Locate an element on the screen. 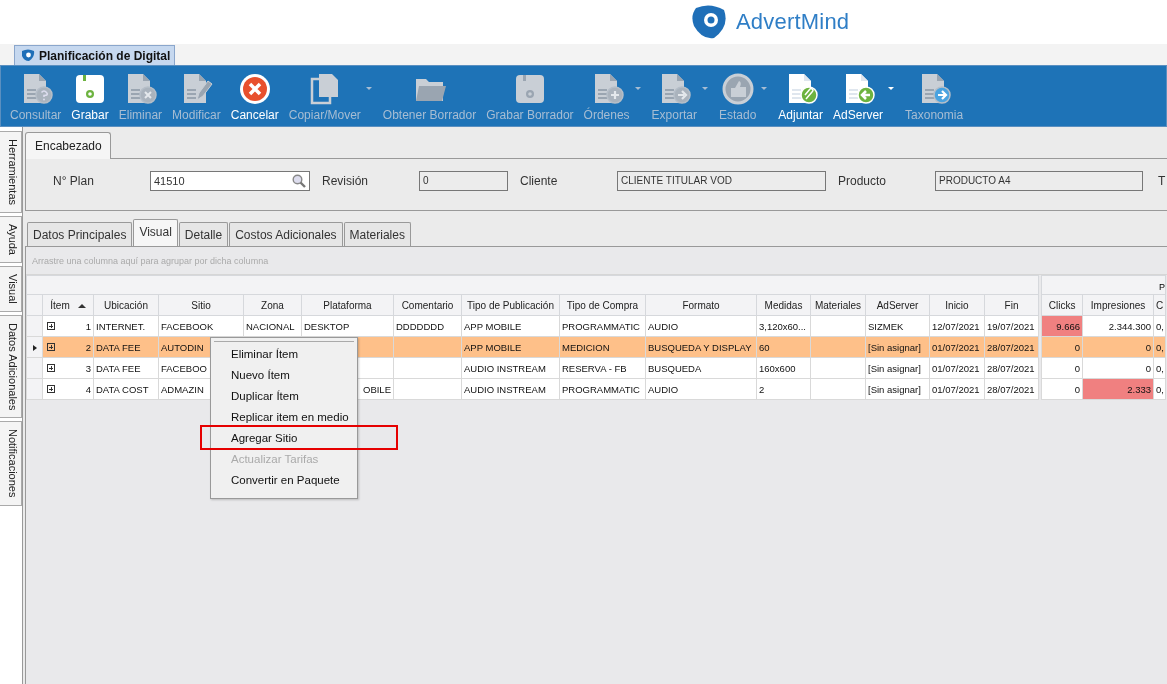 Image resolution: width=1167 pixels, height=684 pixels. table-cell: 2 is located at coordinates (88, 347).